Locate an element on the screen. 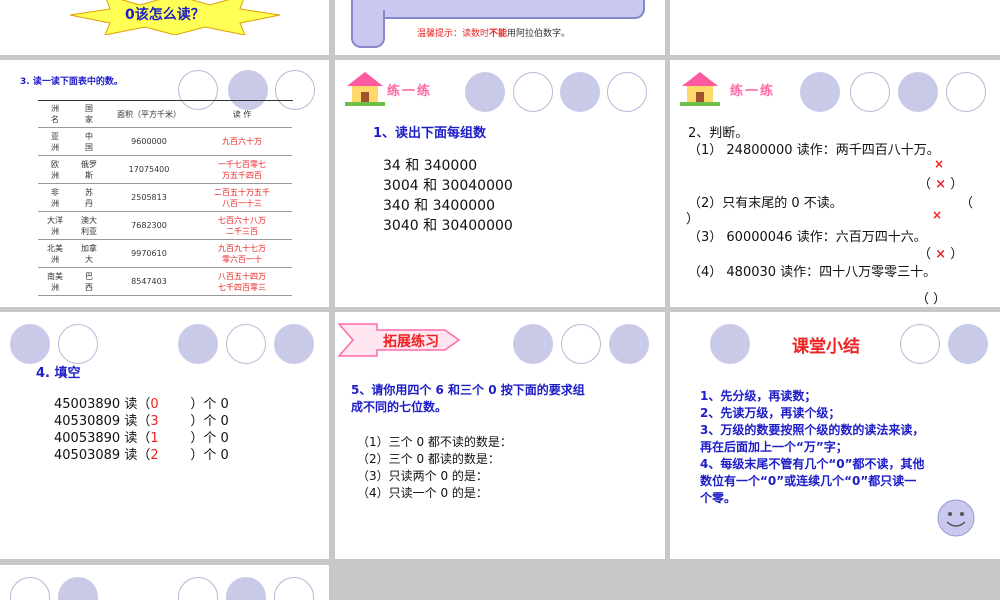  cell: 九百六十万 is located at coordinates (242, 141).